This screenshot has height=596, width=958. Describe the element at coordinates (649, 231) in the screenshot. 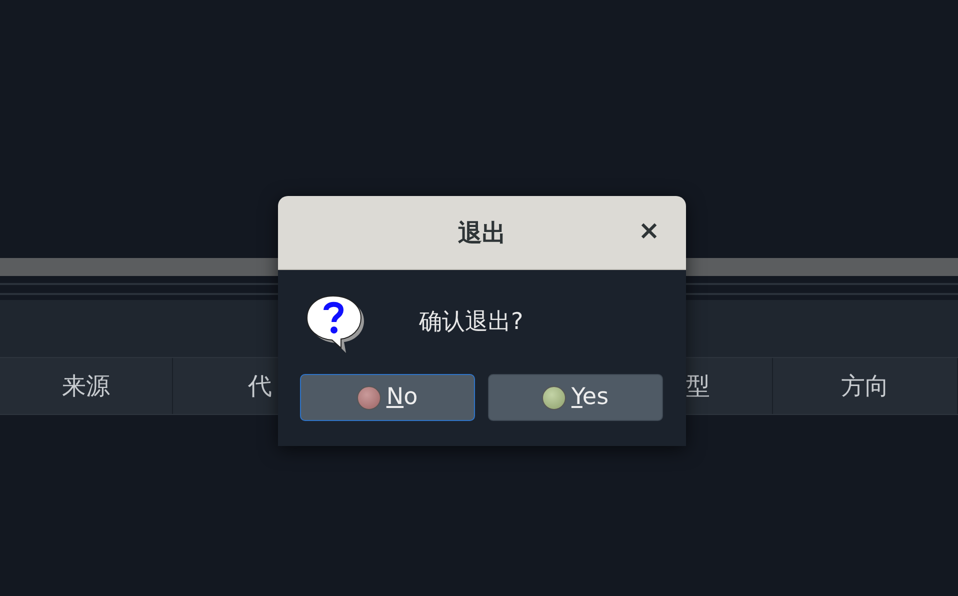

I see `close-button: ×` at that location.